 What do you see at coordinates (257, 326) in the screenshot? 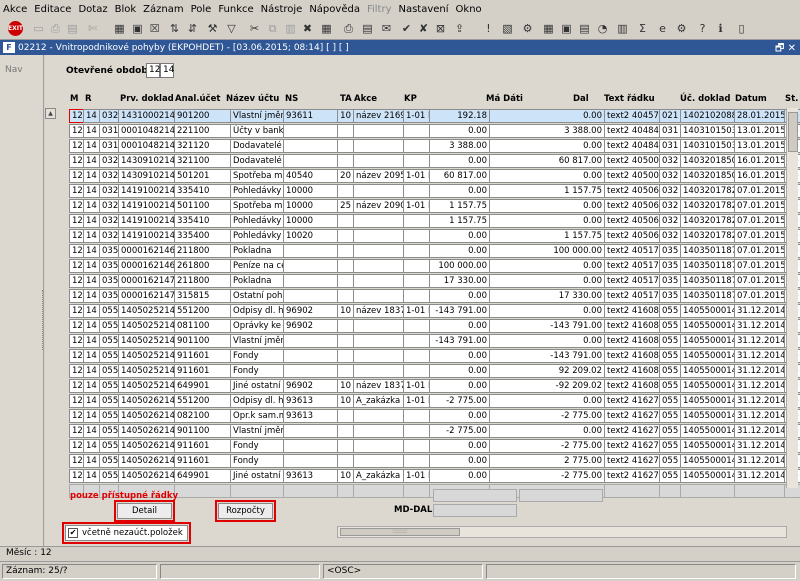
I see `table-cell: Oprávky ke stavbám` at bounding box center [257, 326].